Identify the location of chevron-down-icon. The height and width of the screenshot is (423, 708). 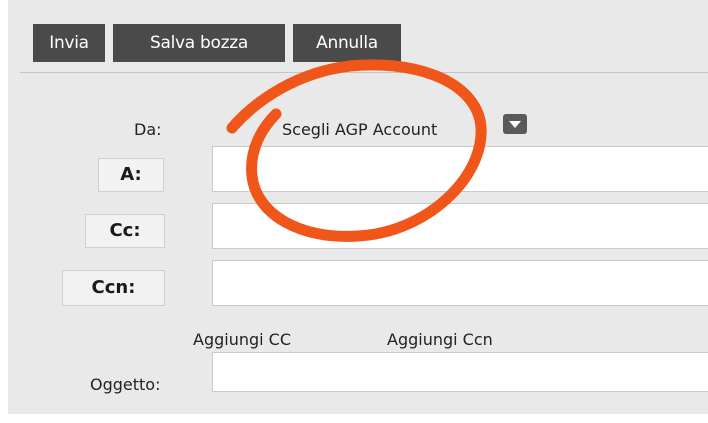
(515, 124).